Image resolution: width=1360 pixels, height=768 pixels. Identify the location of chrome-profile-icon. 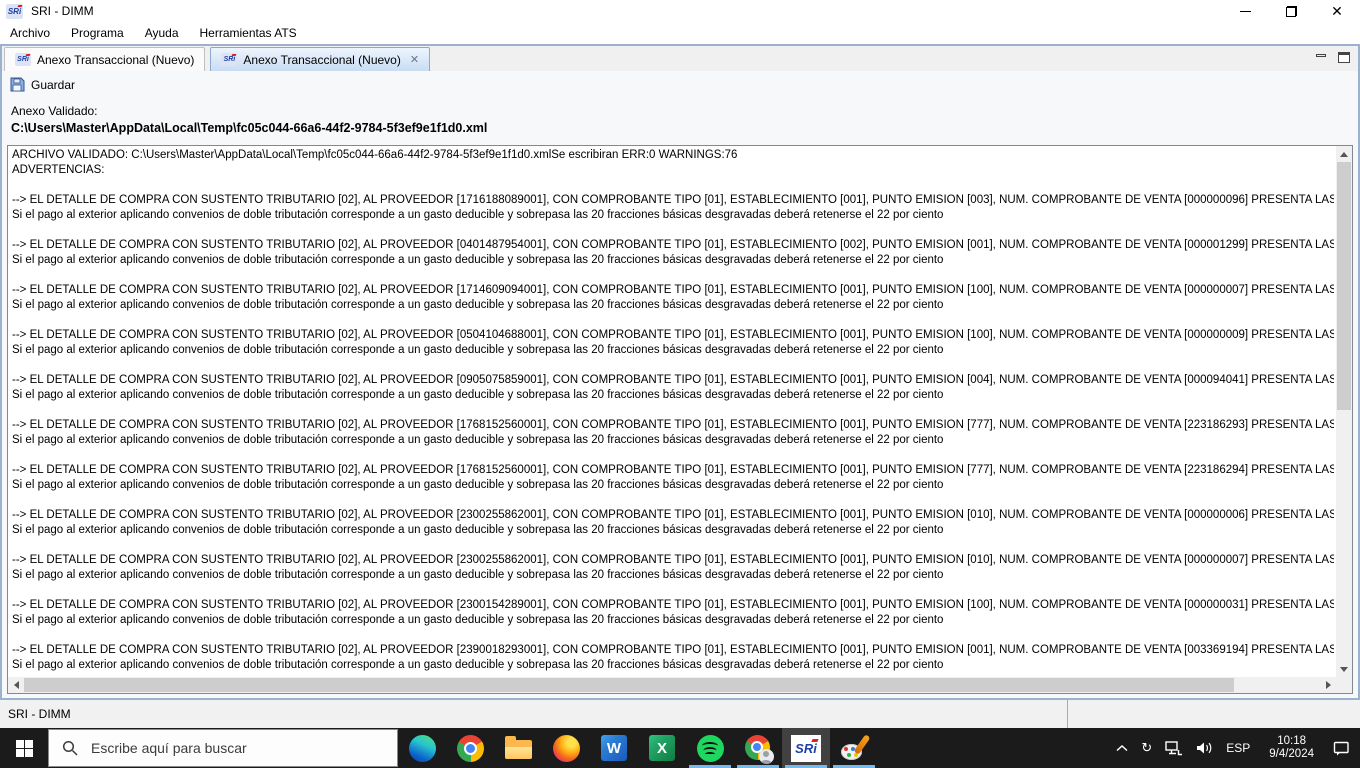
(759, 749).